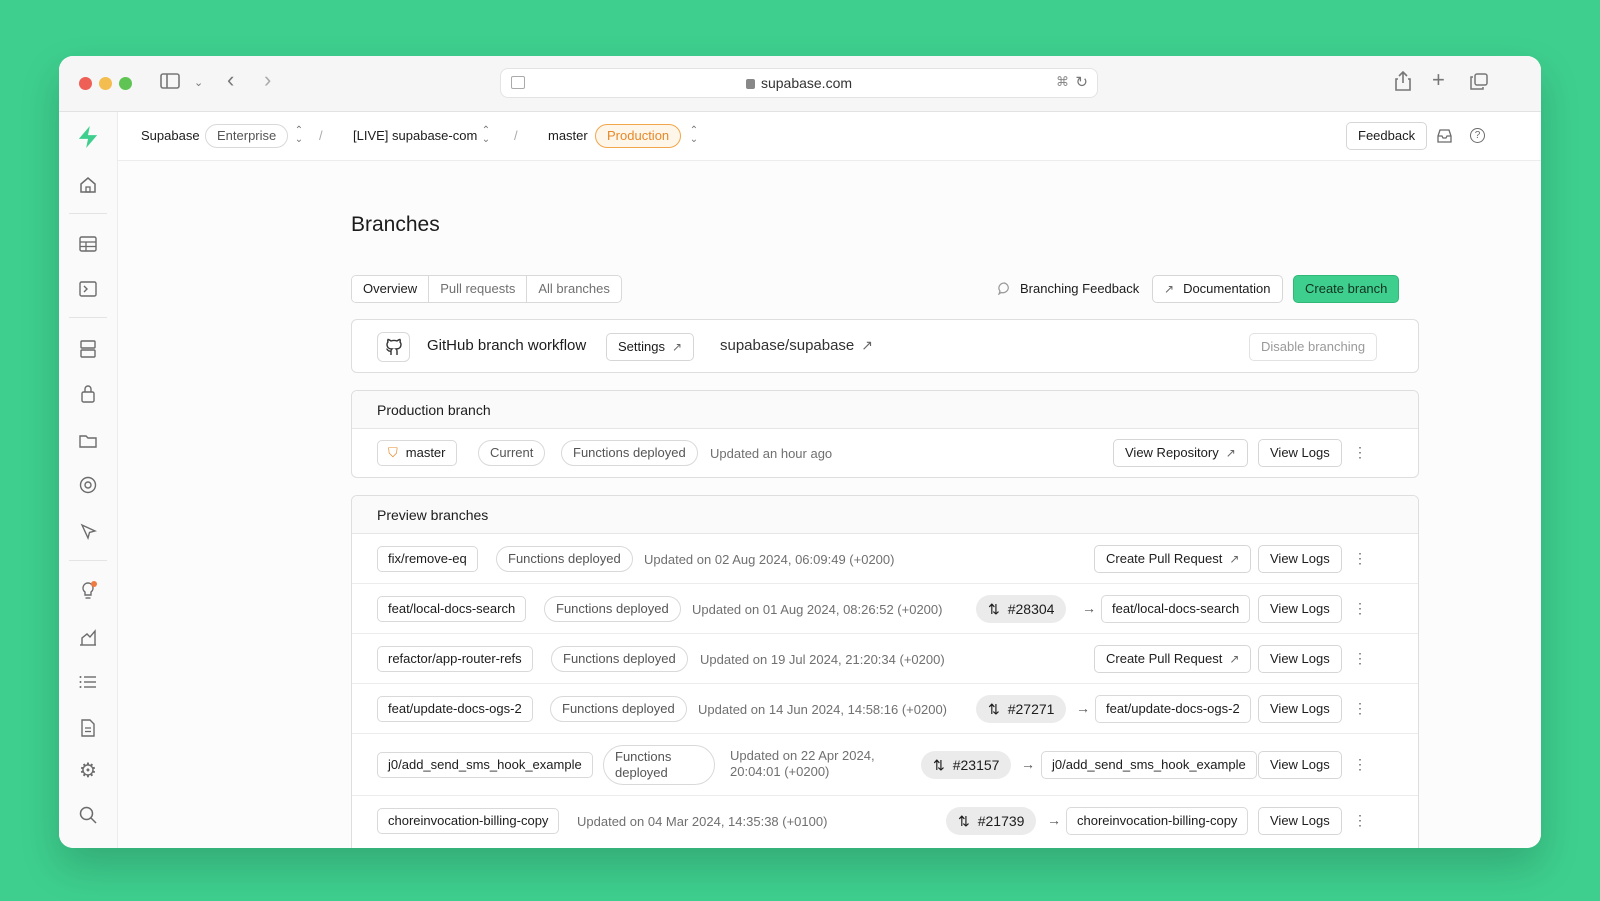 The height and width of the screenshot is (901, 1600). What do you see at coordinates (88, 815) in the screenshot?
I see `search-icon` at bounding box center [88, 815].